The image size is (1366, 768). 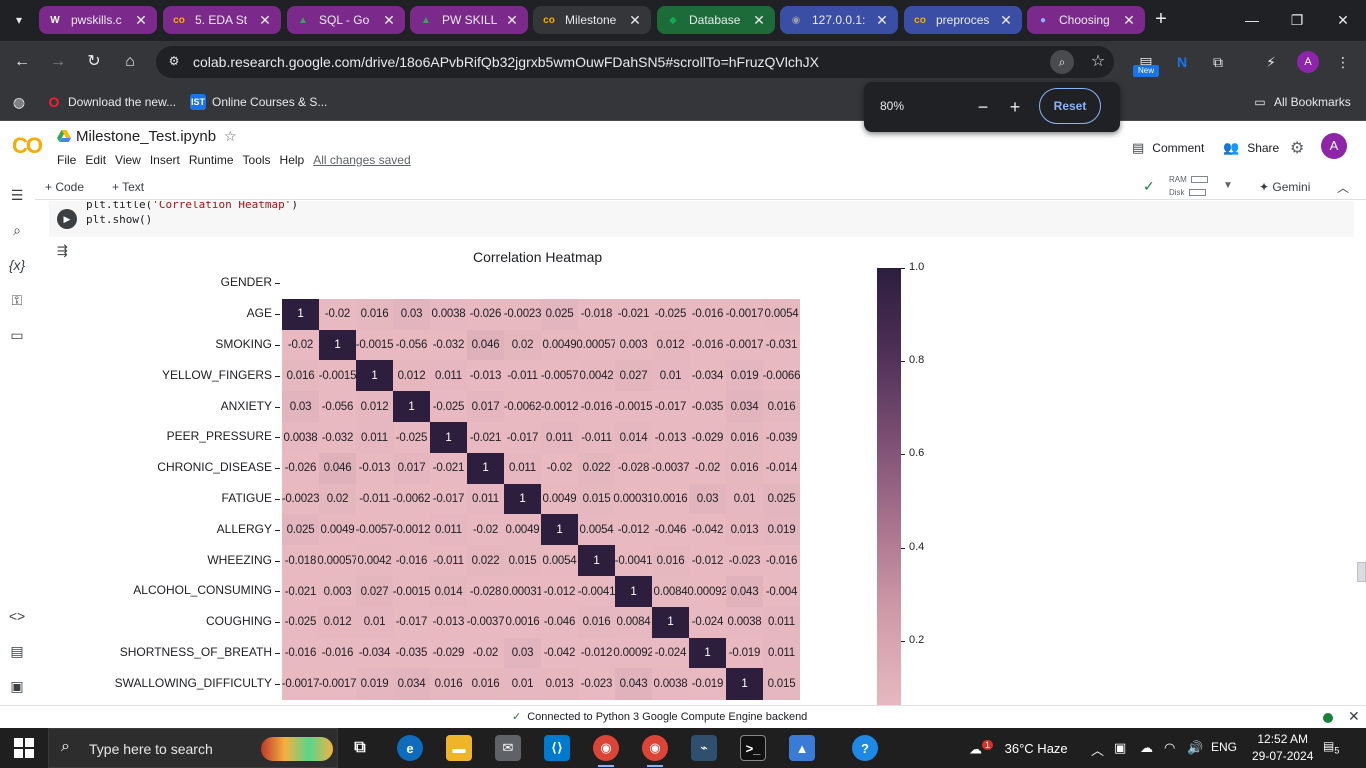 What do you see at coordinates (459, 748) in the screenshot?
I see `file-explorer-icon: ▬` at bounding box center [459, 748].